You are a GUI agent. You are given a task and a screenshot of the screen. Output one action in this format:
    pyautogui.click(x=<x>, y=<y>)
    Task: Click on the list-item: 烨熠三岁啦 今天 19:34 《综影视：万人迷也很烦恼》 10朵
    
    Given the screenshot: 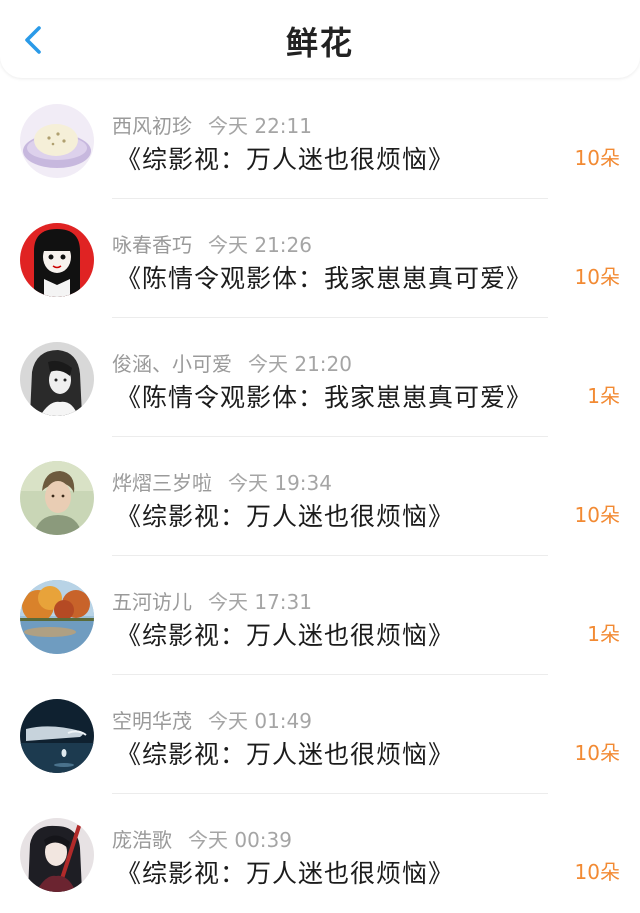 What is the action you would take?
    pyautogui.click(x=320, y=496)
    